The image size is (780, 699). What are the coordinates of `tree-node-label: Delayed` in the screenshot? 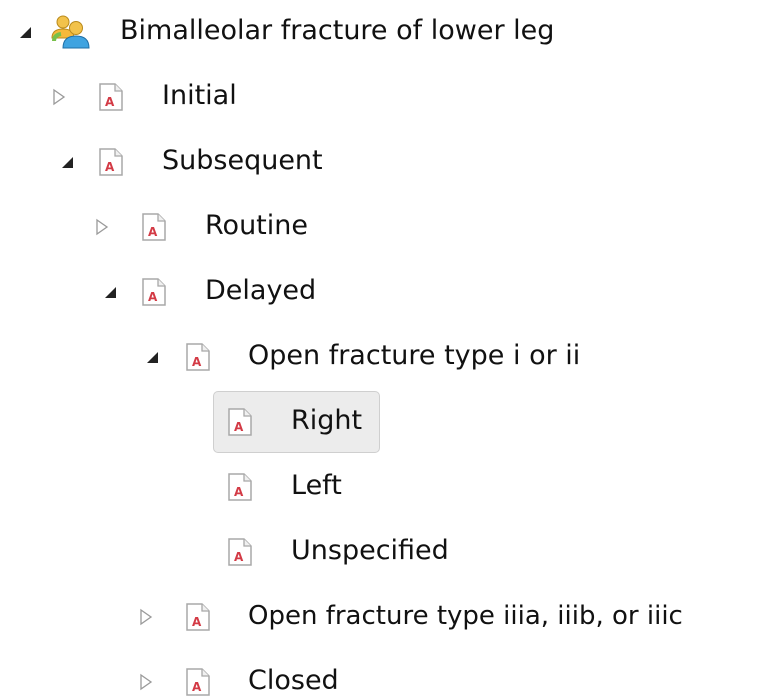 It's located at (261, 290).